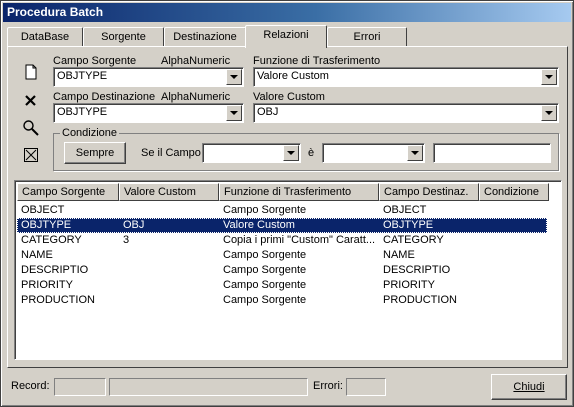 The image size is (574, 407). Describe the element at coordinates (208, 387) in the screenshot. I see `record-info` at that location.